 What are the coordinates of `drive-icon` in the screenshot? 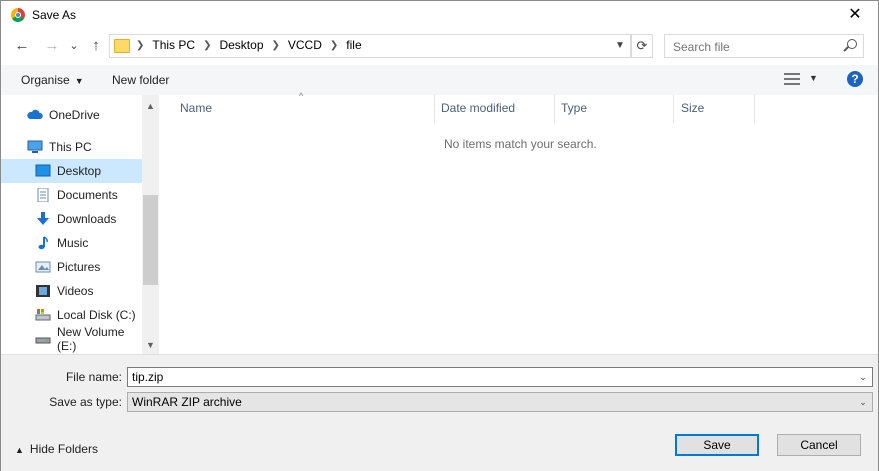 It's located at (43, 339).